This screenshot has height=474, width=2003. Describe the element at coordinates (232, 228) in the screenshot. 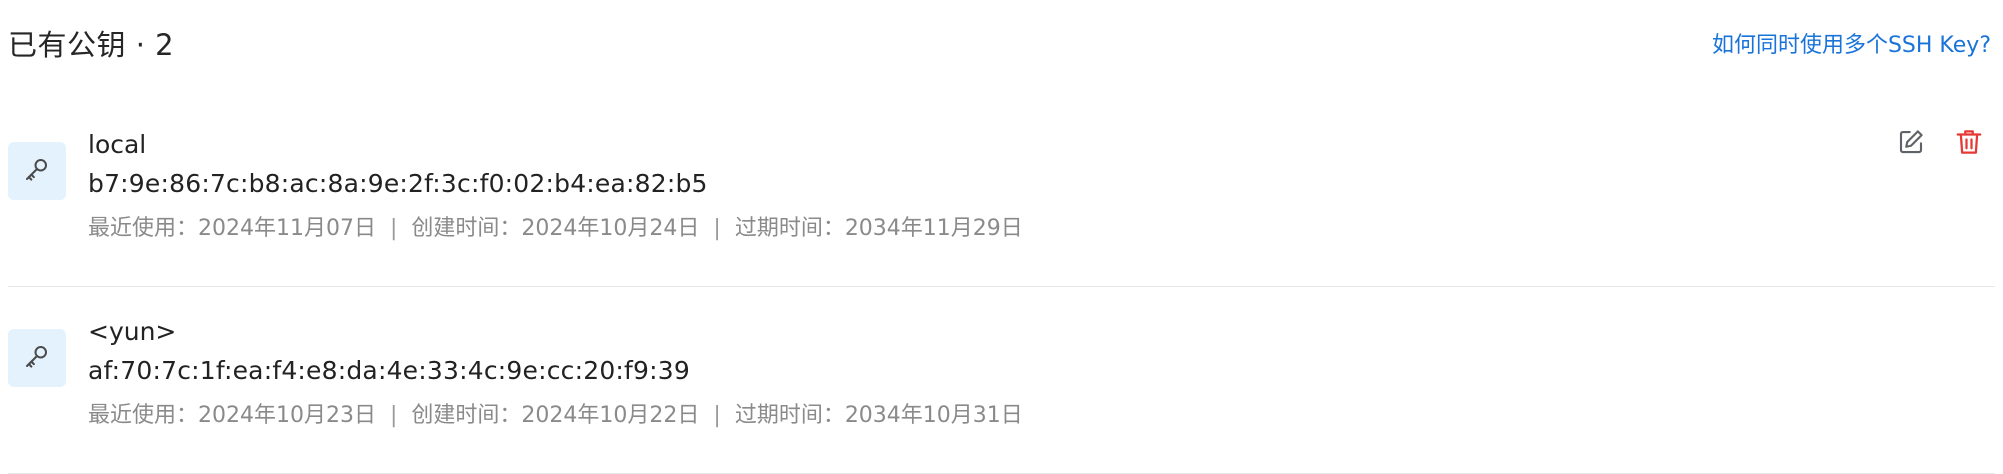

I see `key-last-used: 最近使用：2024年11月07日` at that location.